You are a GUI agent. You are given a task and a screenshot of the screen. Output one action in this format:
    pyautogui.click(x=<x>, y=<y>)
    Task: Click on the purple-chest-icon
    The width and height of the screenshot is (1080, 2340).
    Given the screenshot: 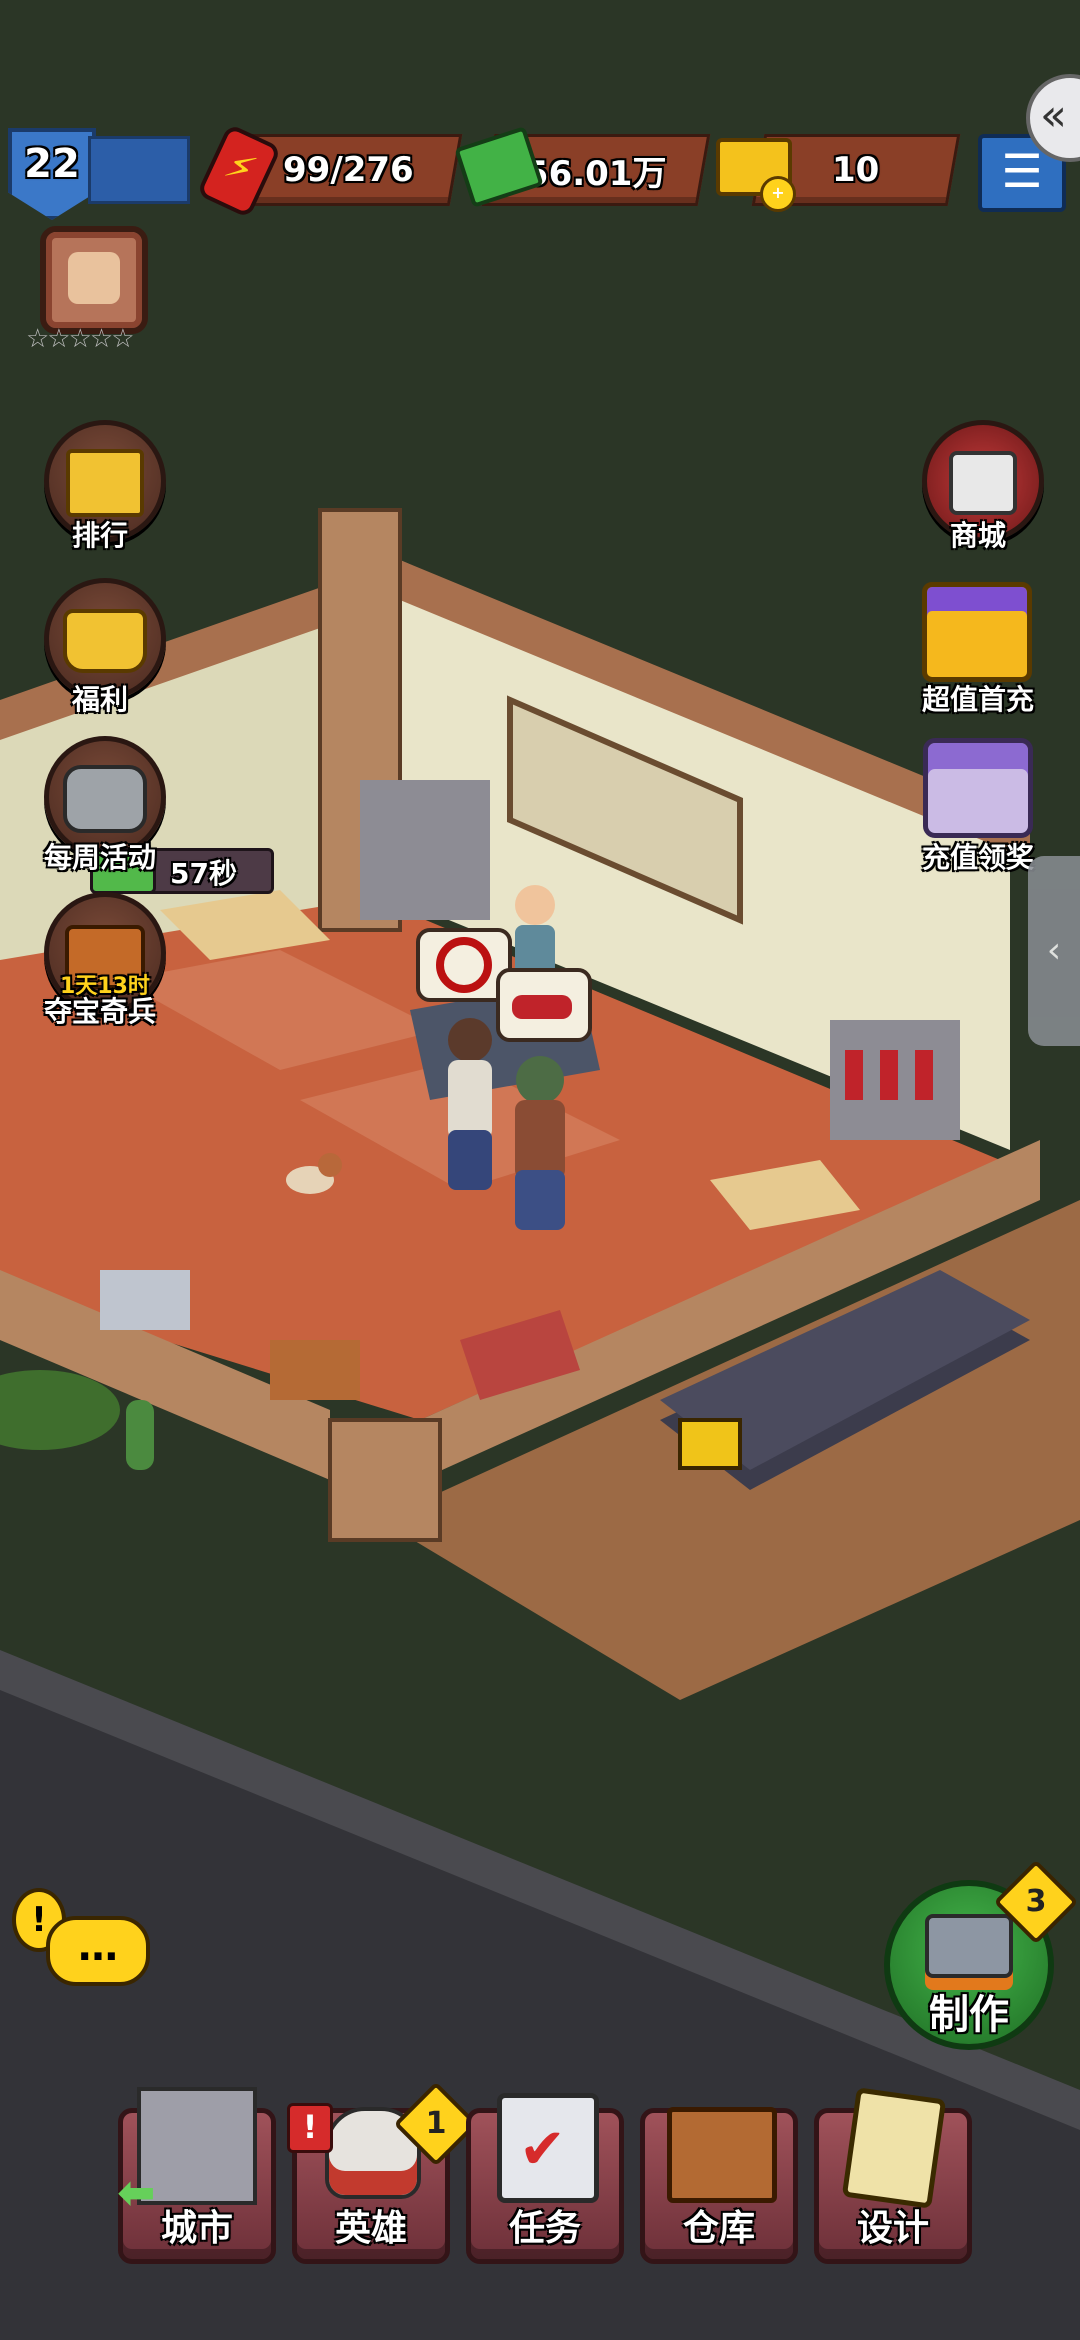 What is the action you would take?
    pyautogui.click(x=978, y=788)
    